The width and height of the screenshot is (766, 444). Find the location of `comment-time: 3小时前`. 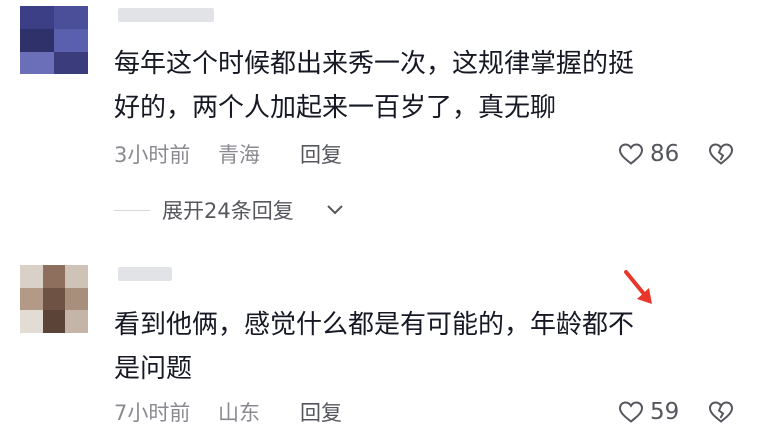

comment-time: 3小时前 is located at coordinates (152, 155).